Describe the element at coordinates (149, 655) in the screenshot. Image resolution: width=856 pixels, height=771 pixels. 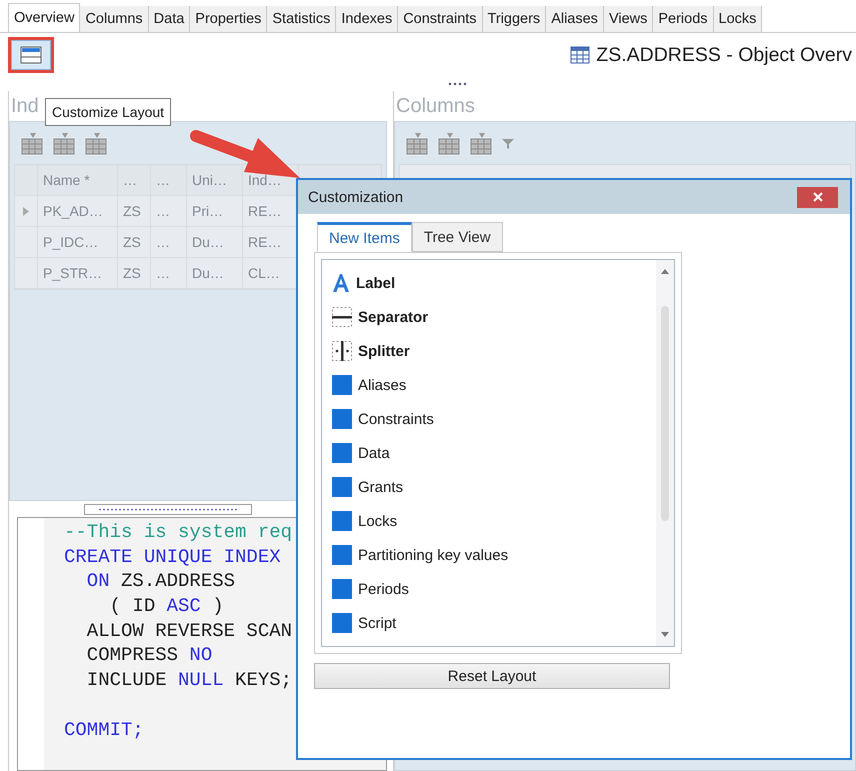
I see `code-line: COMPRESS NO` at that location.